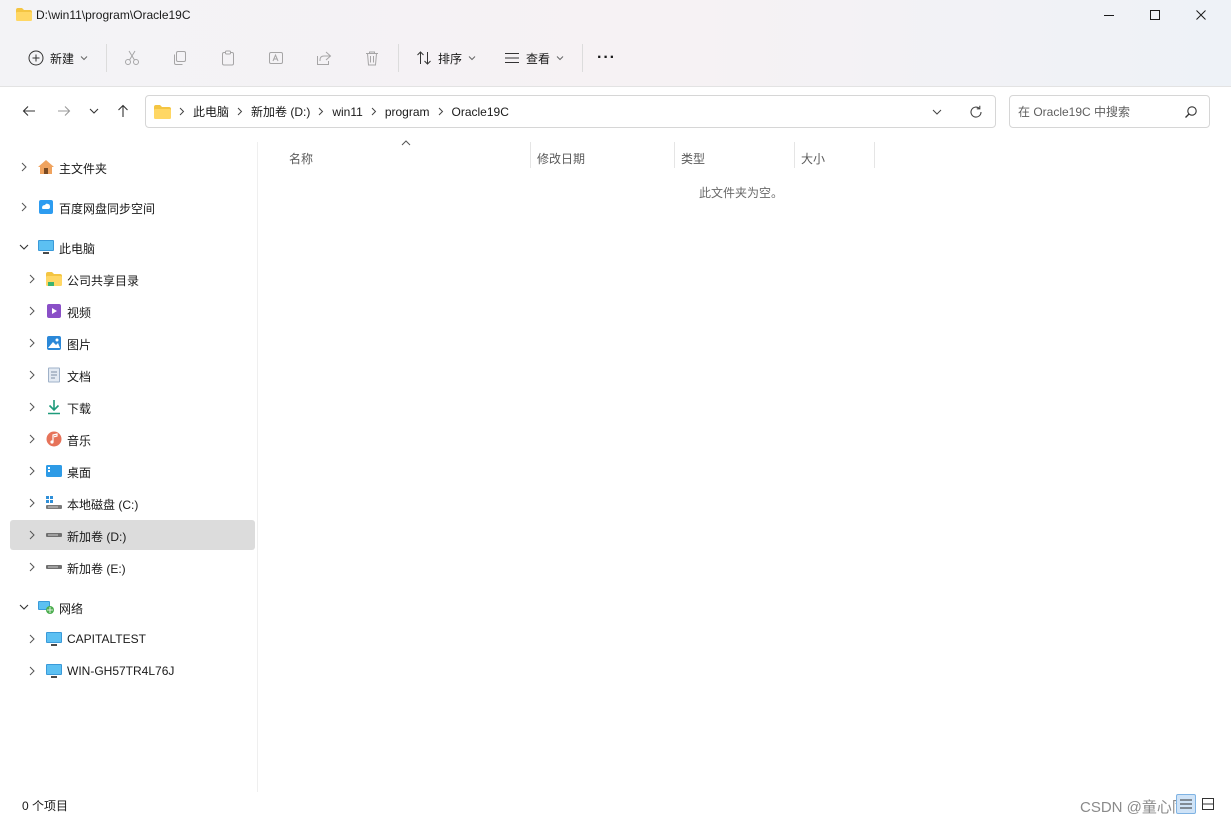 The width and height of the screenshot is (1231, 823). Describe the element at coordinates (602, 157) in the screenshot. I see `column-header-date: 修改日期` at that location.